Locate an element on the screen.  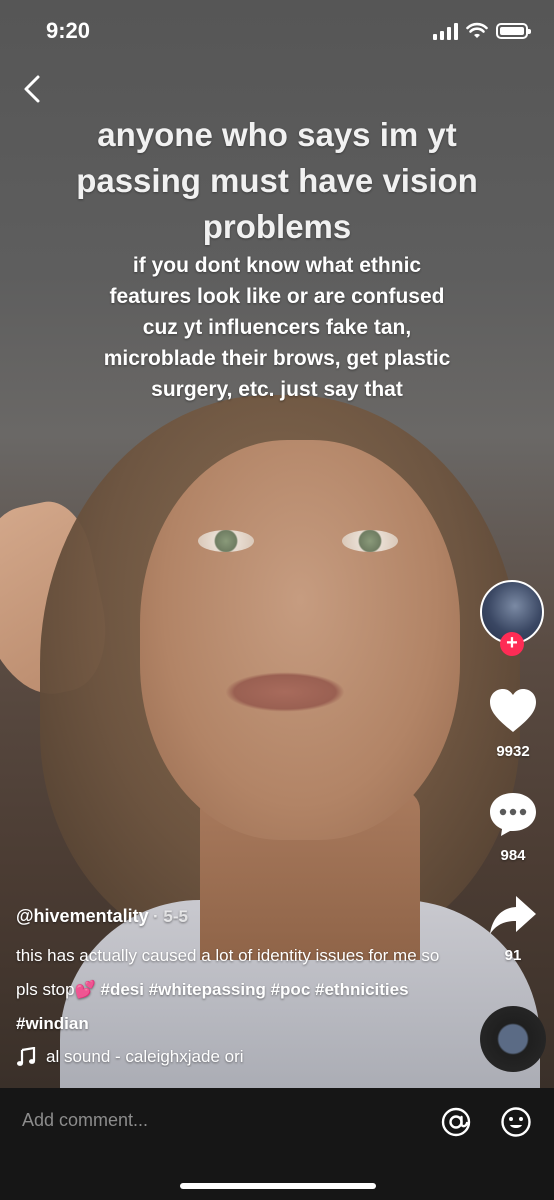
comment-button: 984 is located at coordinates (513, 827).